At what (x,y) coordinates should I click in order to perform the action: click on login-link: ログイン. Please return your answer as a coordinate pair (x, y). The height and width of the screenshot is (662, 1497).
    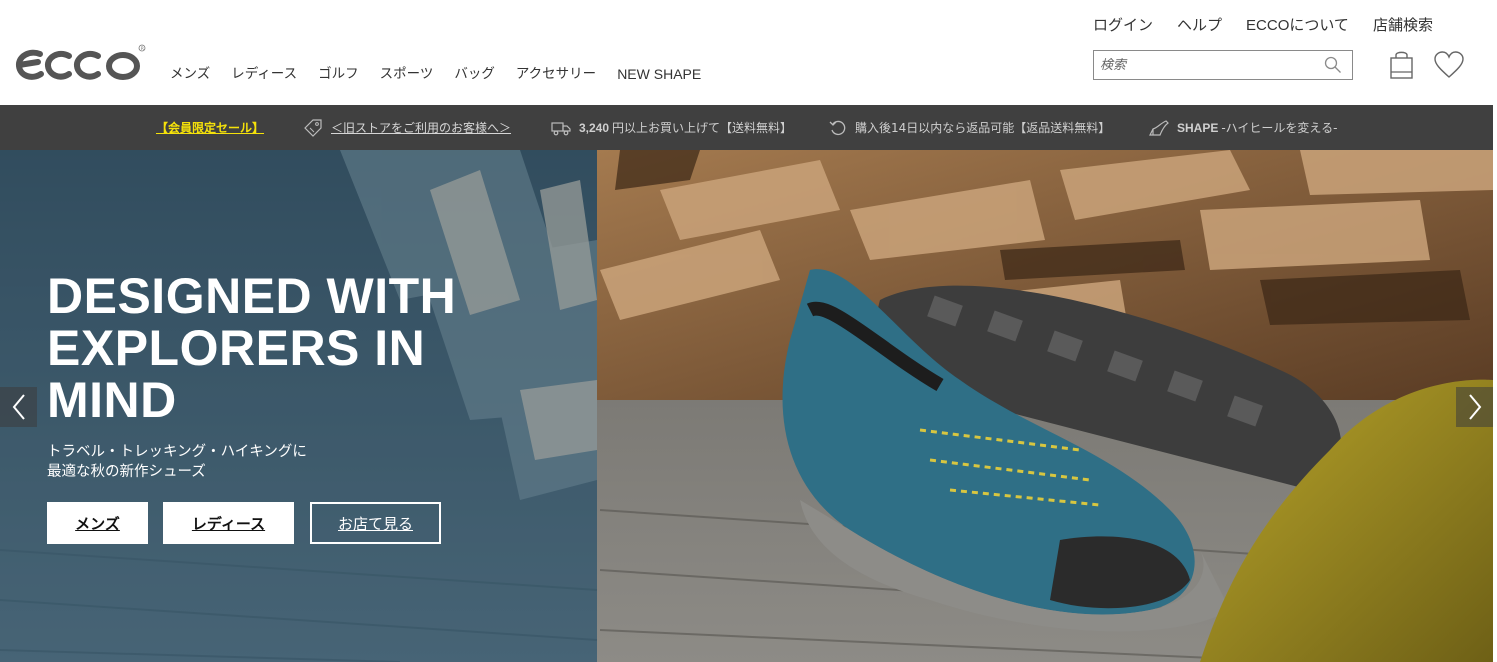
    Looking at the image, I should click on (1123, 25).